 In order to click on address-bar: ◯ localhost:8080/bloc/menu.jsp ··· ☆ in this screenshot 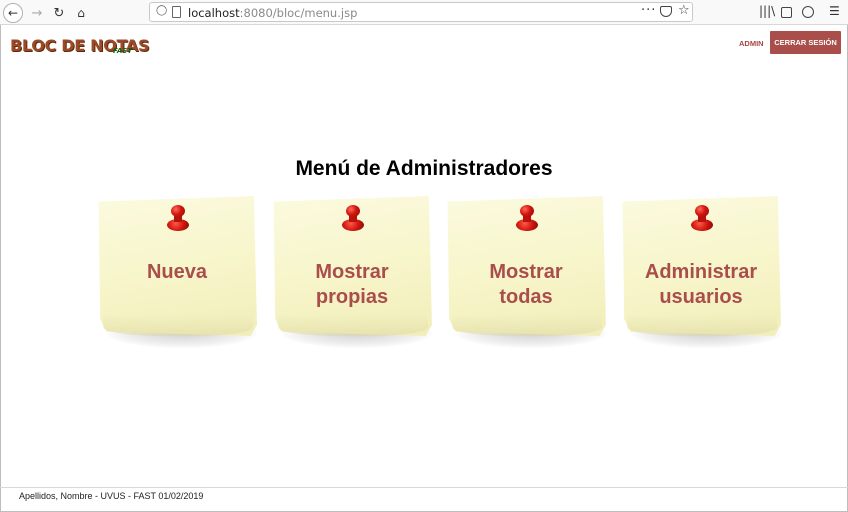, I will do `click(421, 12)`.